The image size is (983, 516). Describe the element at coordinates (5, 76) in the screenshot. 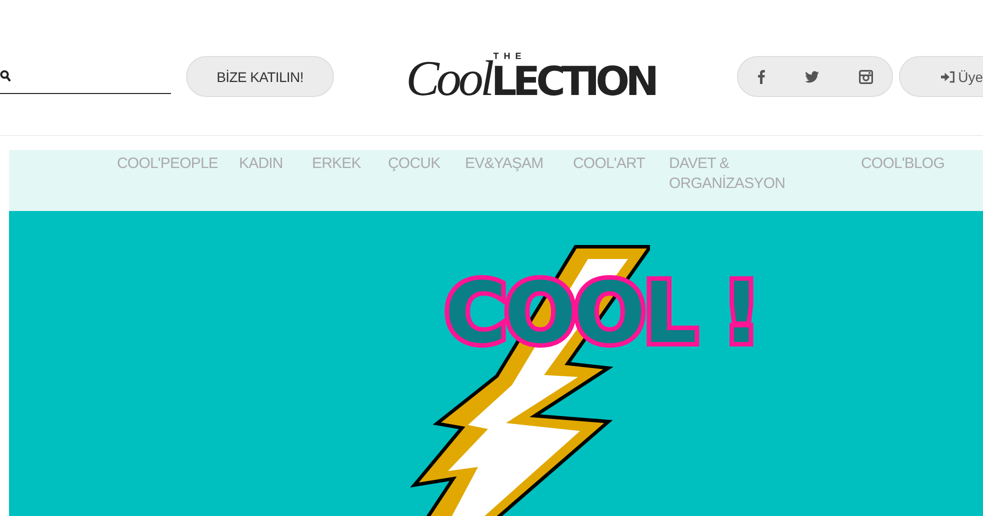

I see `search-icon` at that location.